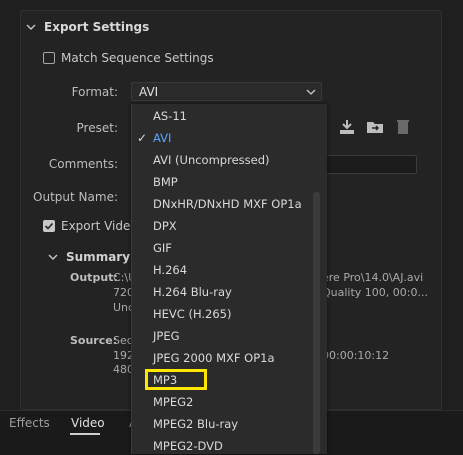 The width and height of the screenshot is (463, 455). I want to click on dropdown-option: H.264, so click(170, 270).